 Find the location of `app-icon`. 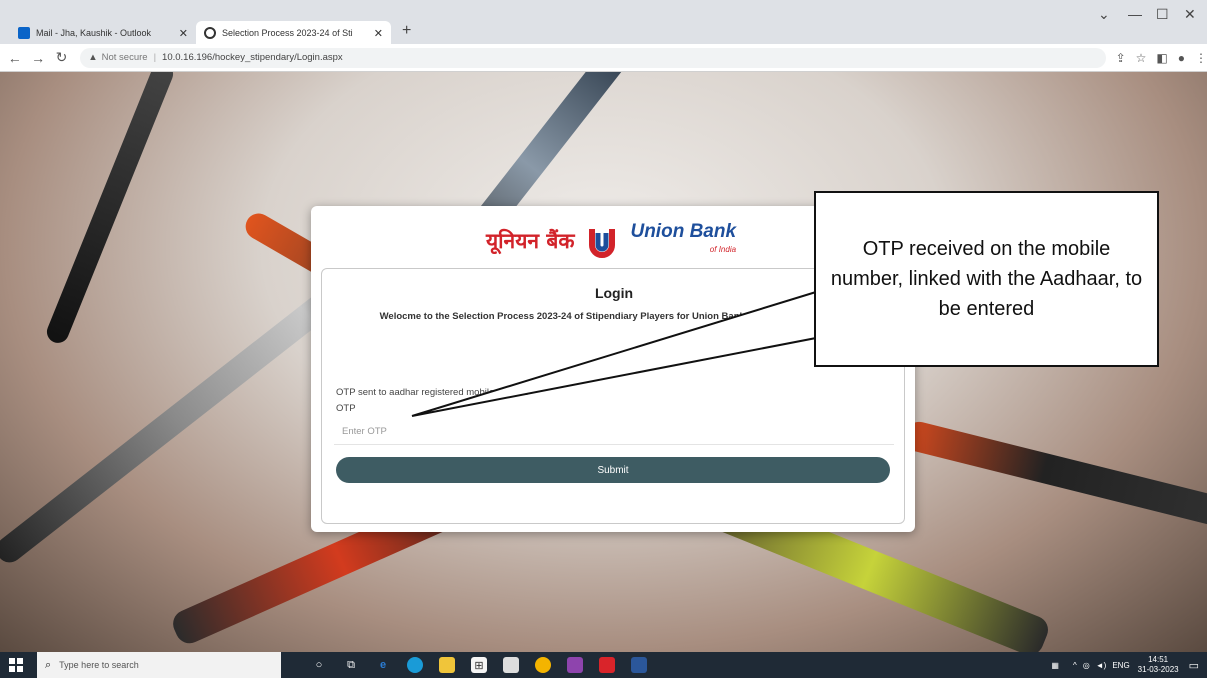

app-icon is located at coordinates (575, 665).